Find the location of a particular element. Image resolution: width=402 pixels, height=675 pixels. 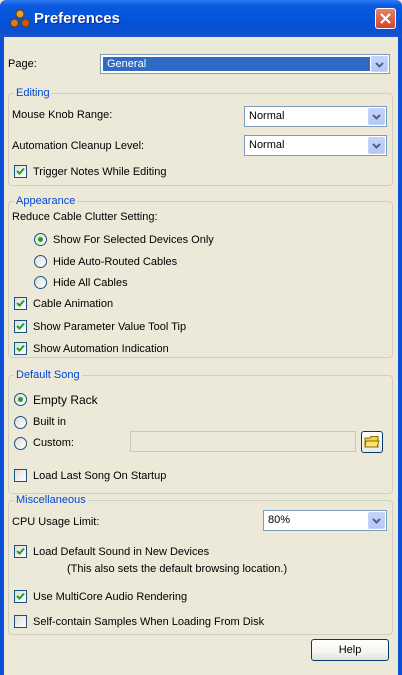

radio-empty-rack is located at coordinates (20, 399).